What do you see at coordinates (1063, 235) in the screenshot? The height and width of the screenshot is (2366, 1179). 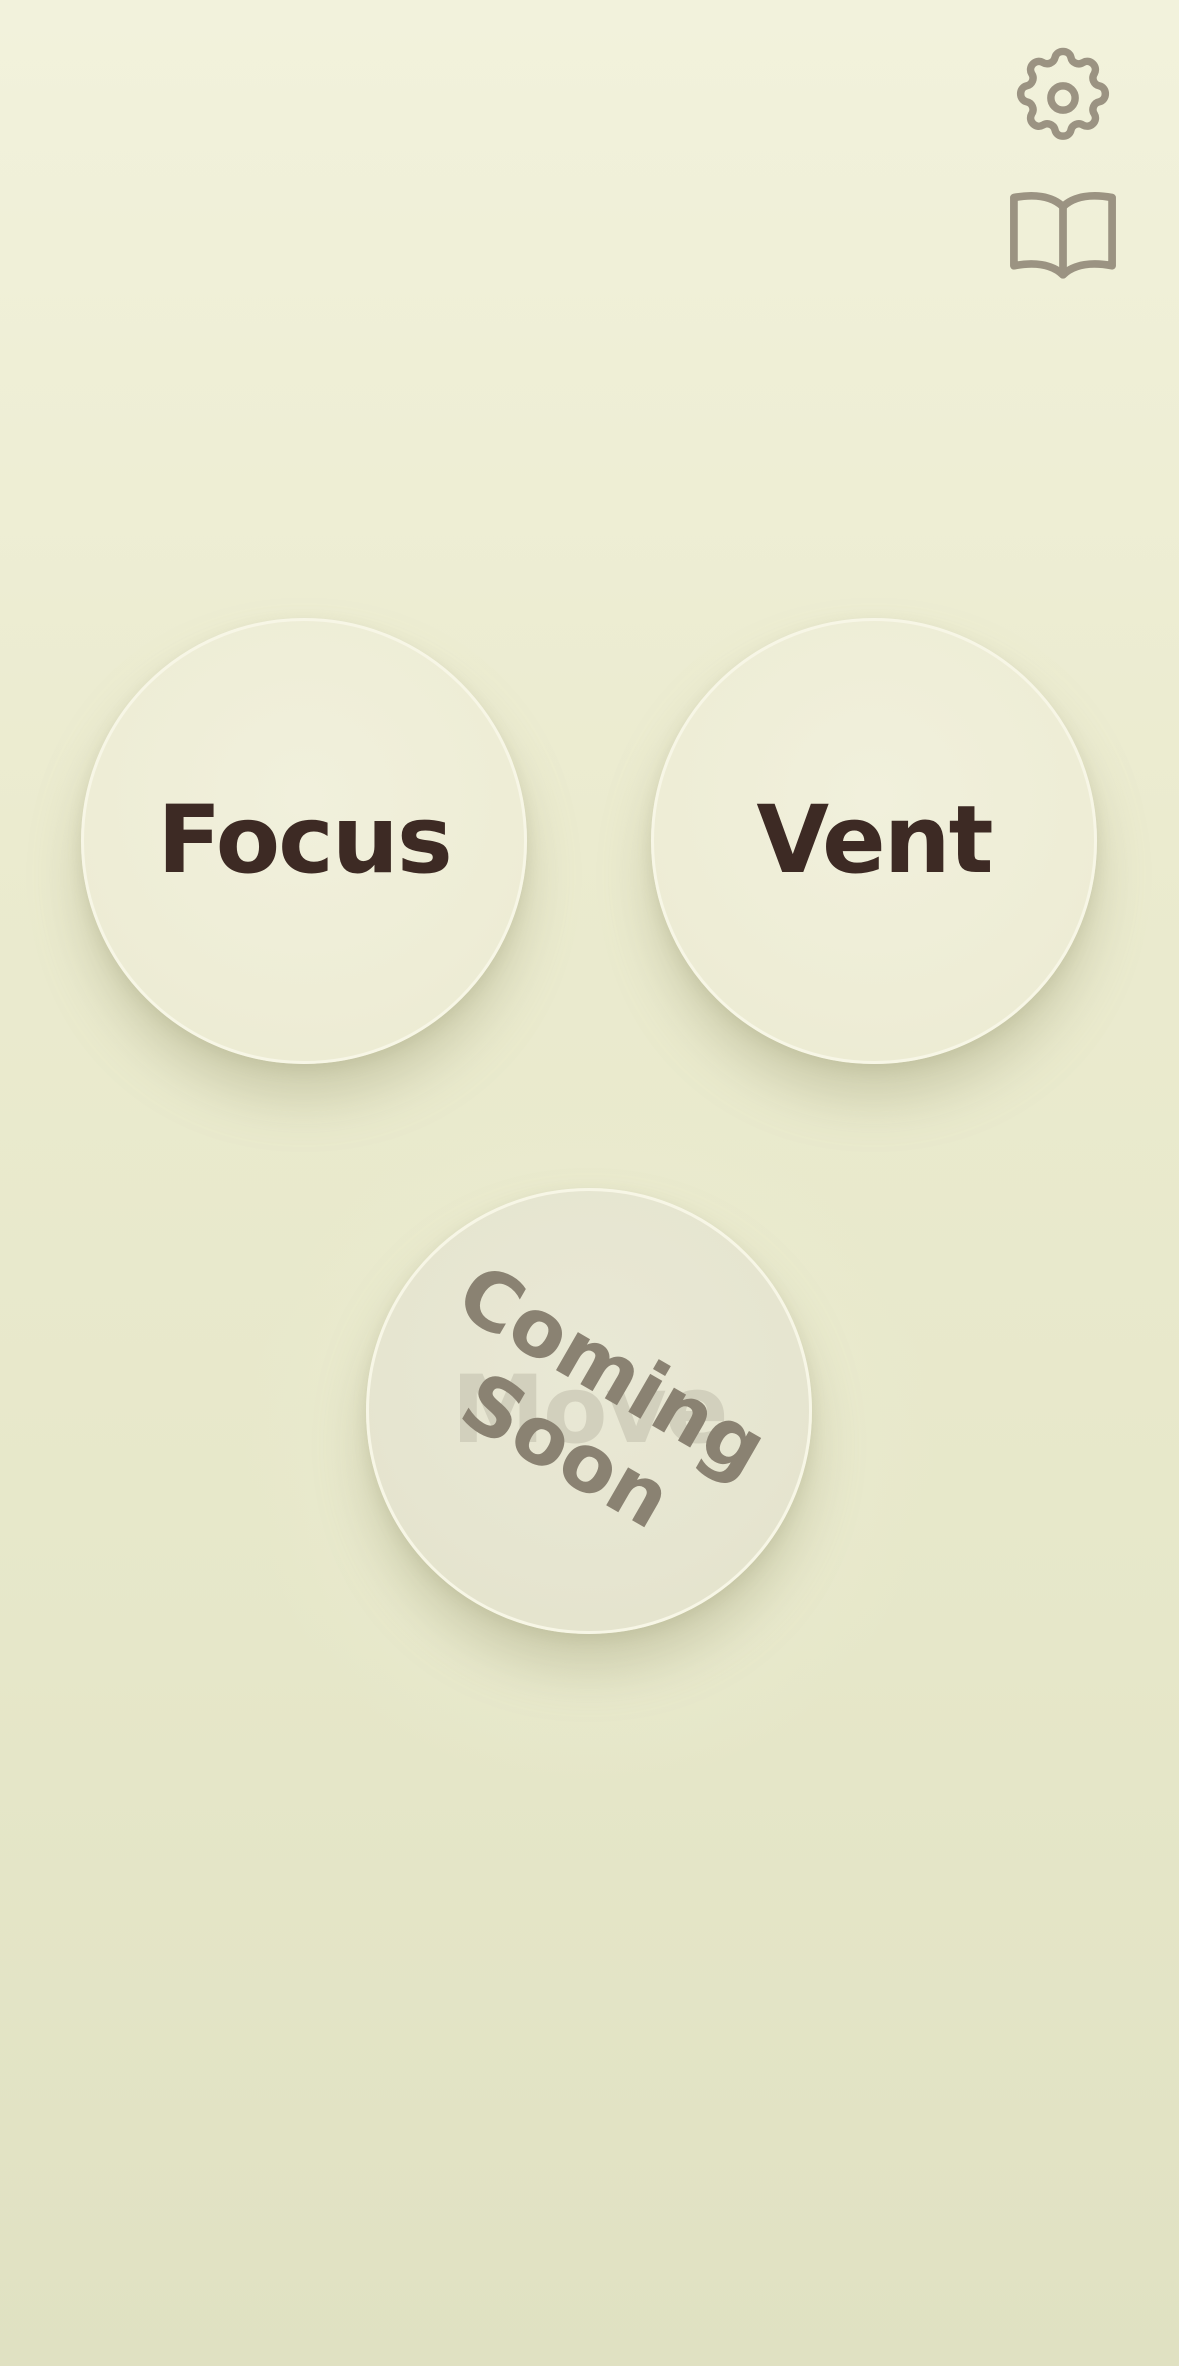 I see `book-icon` at bounding box center [1063, 235].